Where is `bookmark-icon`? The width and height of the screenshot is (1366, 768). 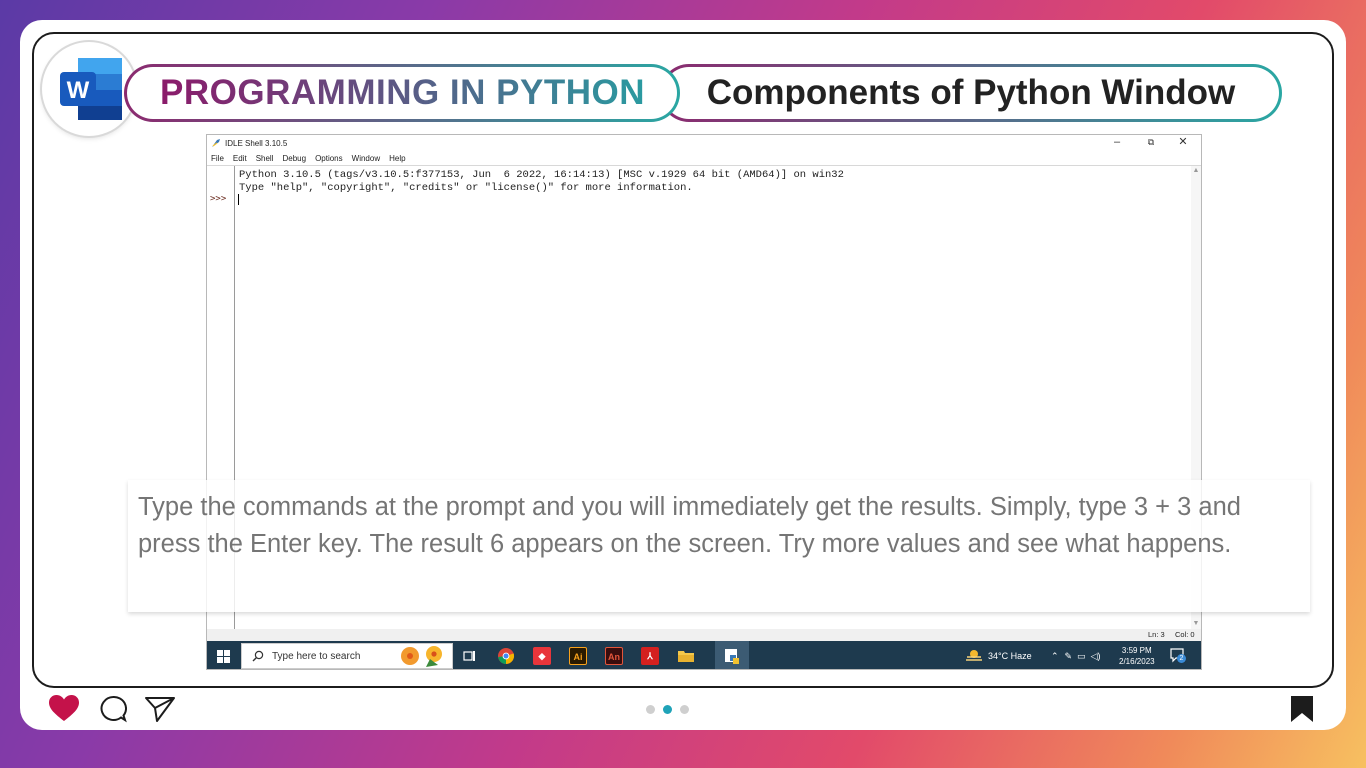
bookmark-icon is located at coordinates (1302, 709).